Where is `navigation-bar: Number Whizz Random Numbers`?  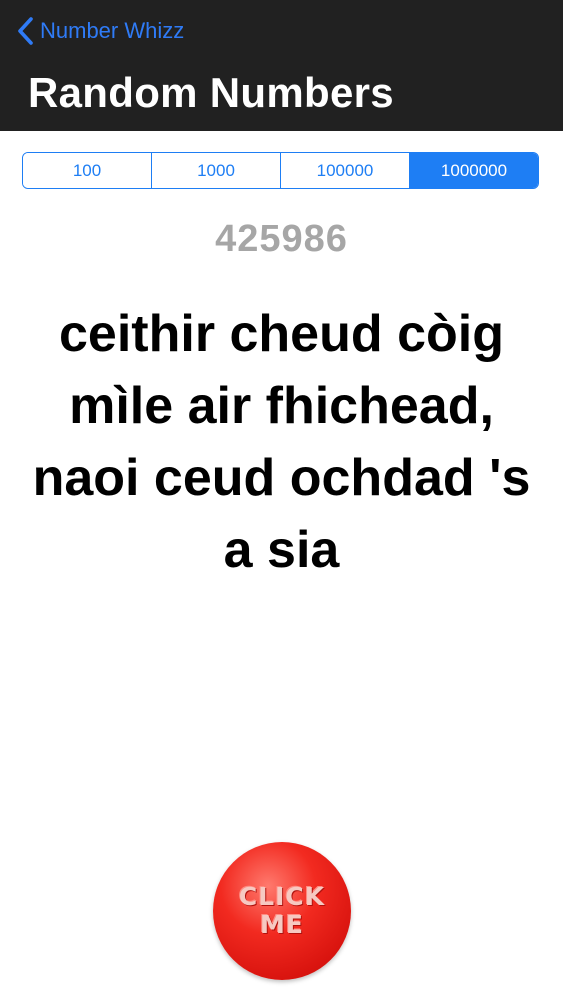 navigation-bar: Number Whizz Random Numbers is located at coordinates (281, 65).